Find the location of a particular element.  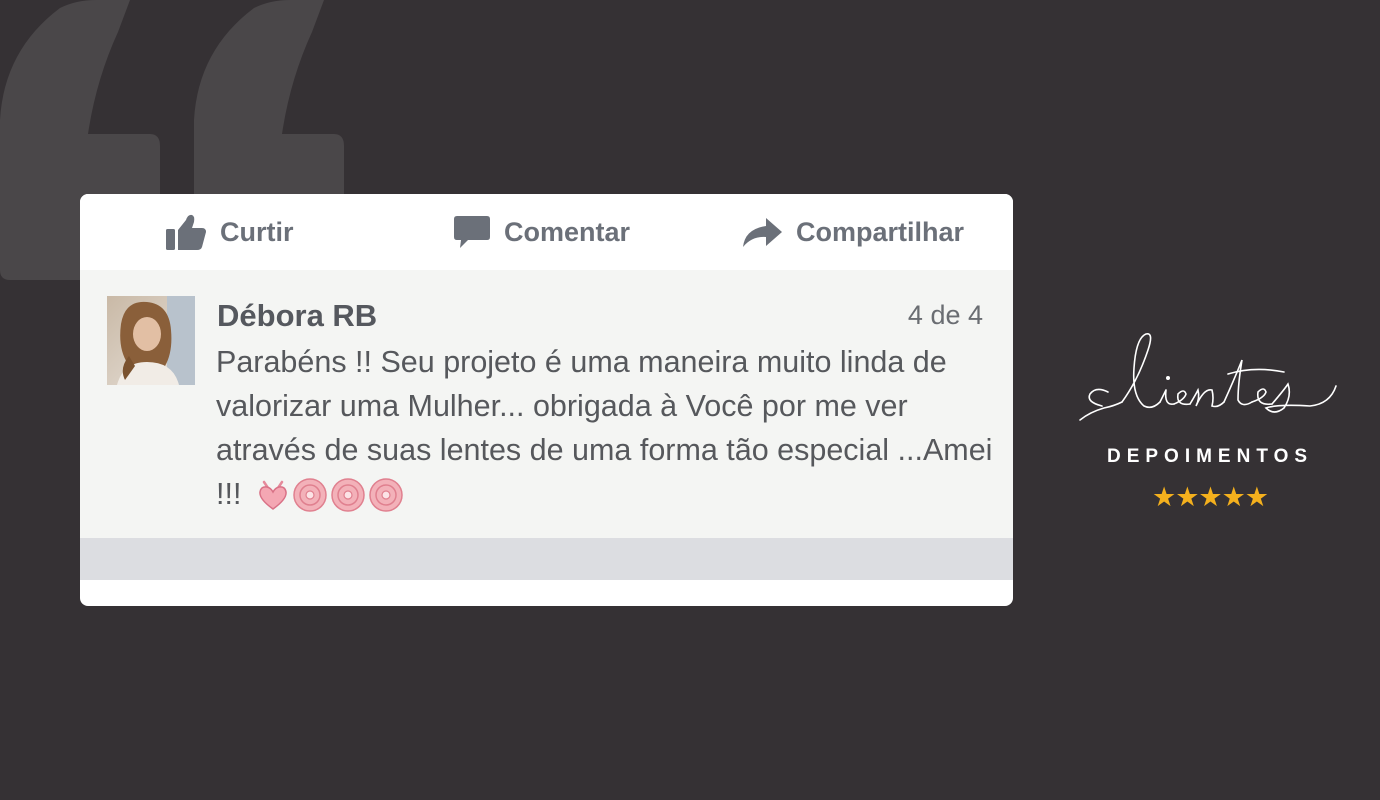

avatar is located at coordinates (151, 340).